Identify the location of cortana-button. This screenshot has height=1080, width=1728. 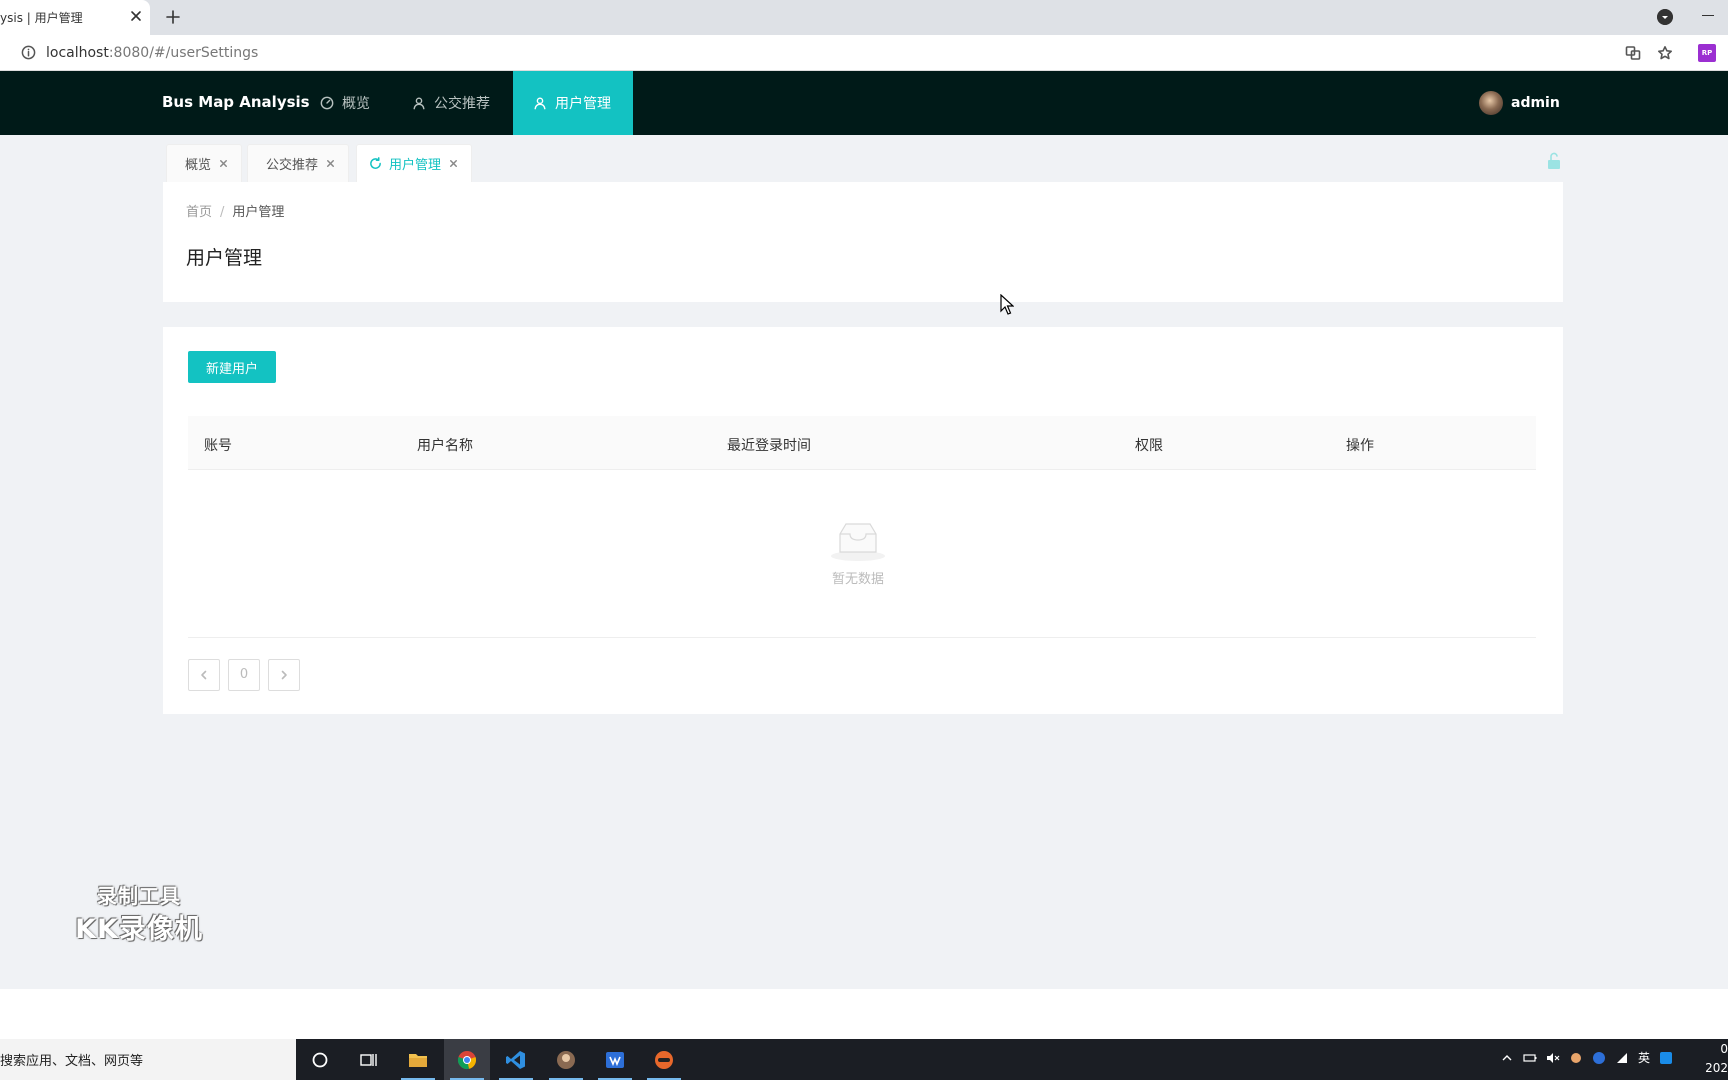
(320, 1059).